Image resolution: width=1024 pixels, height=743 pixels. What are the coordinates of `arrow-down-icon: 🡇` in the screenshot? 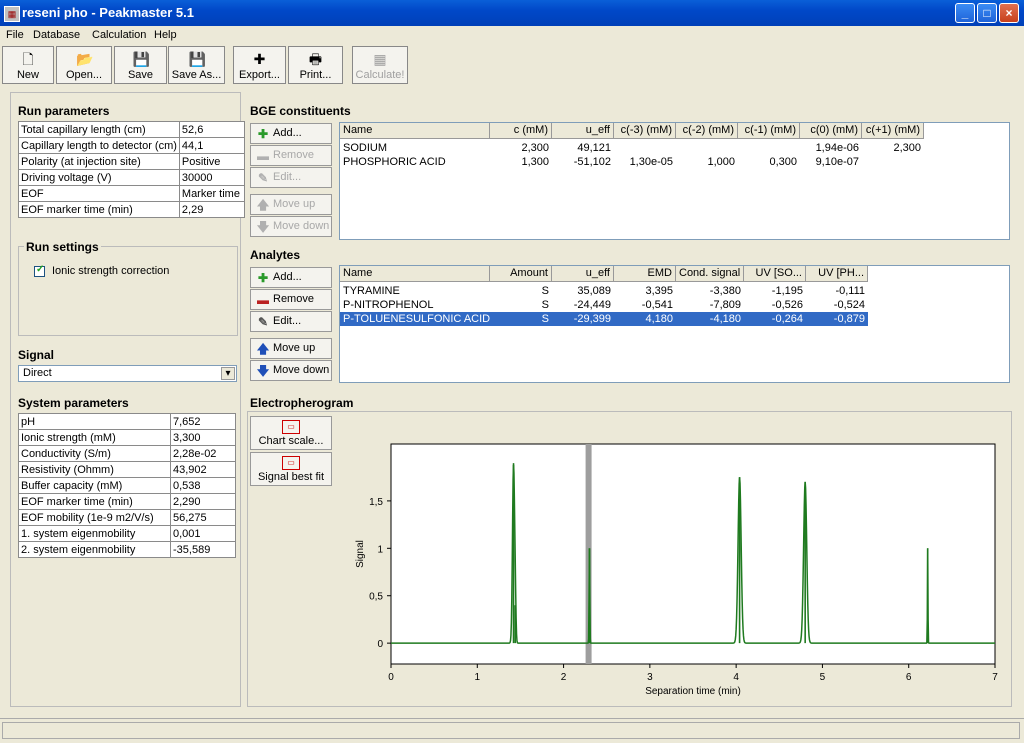 It's located at (263, 227).